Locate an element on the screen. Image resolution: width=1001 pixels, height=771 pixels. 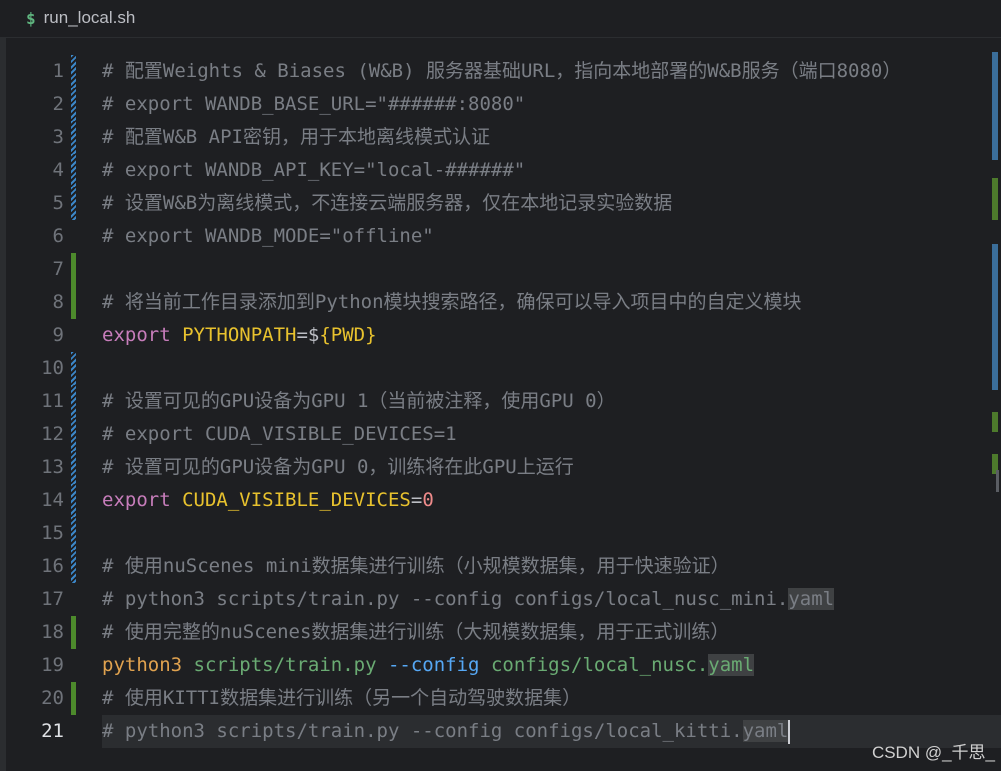
code-token: 0 is located at coordinates (428, 500).